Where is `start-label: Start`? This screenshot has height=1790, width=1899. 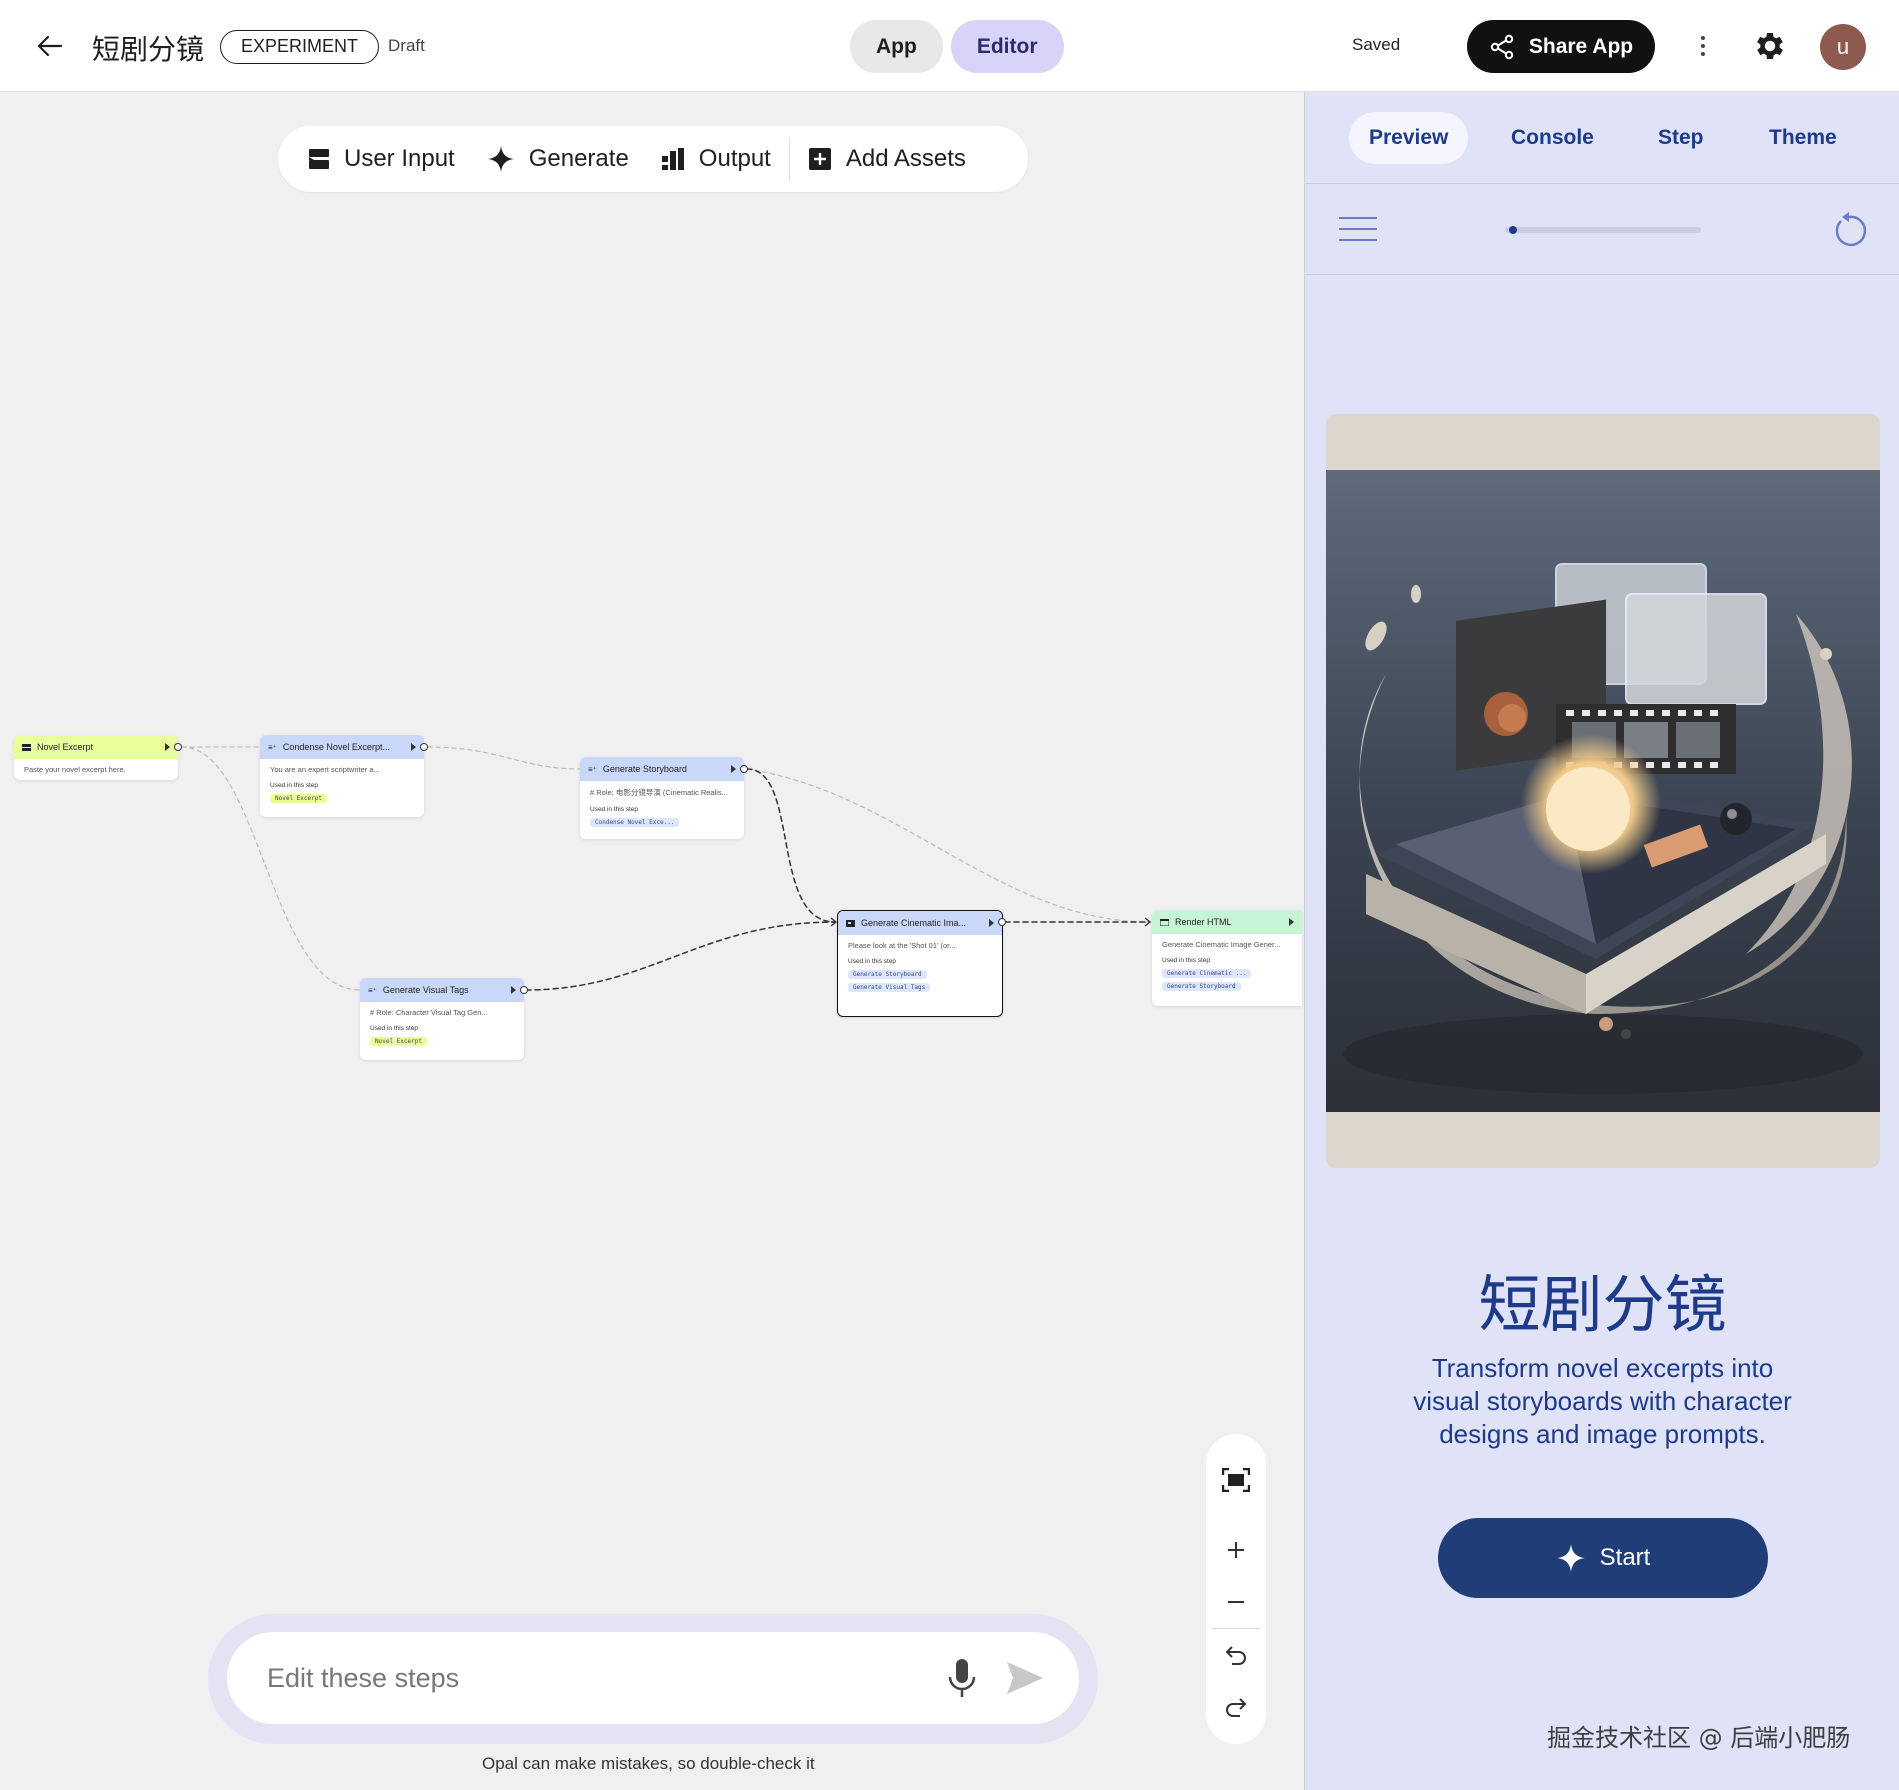
start-label: Start is located at coordinates (1625, 1557).